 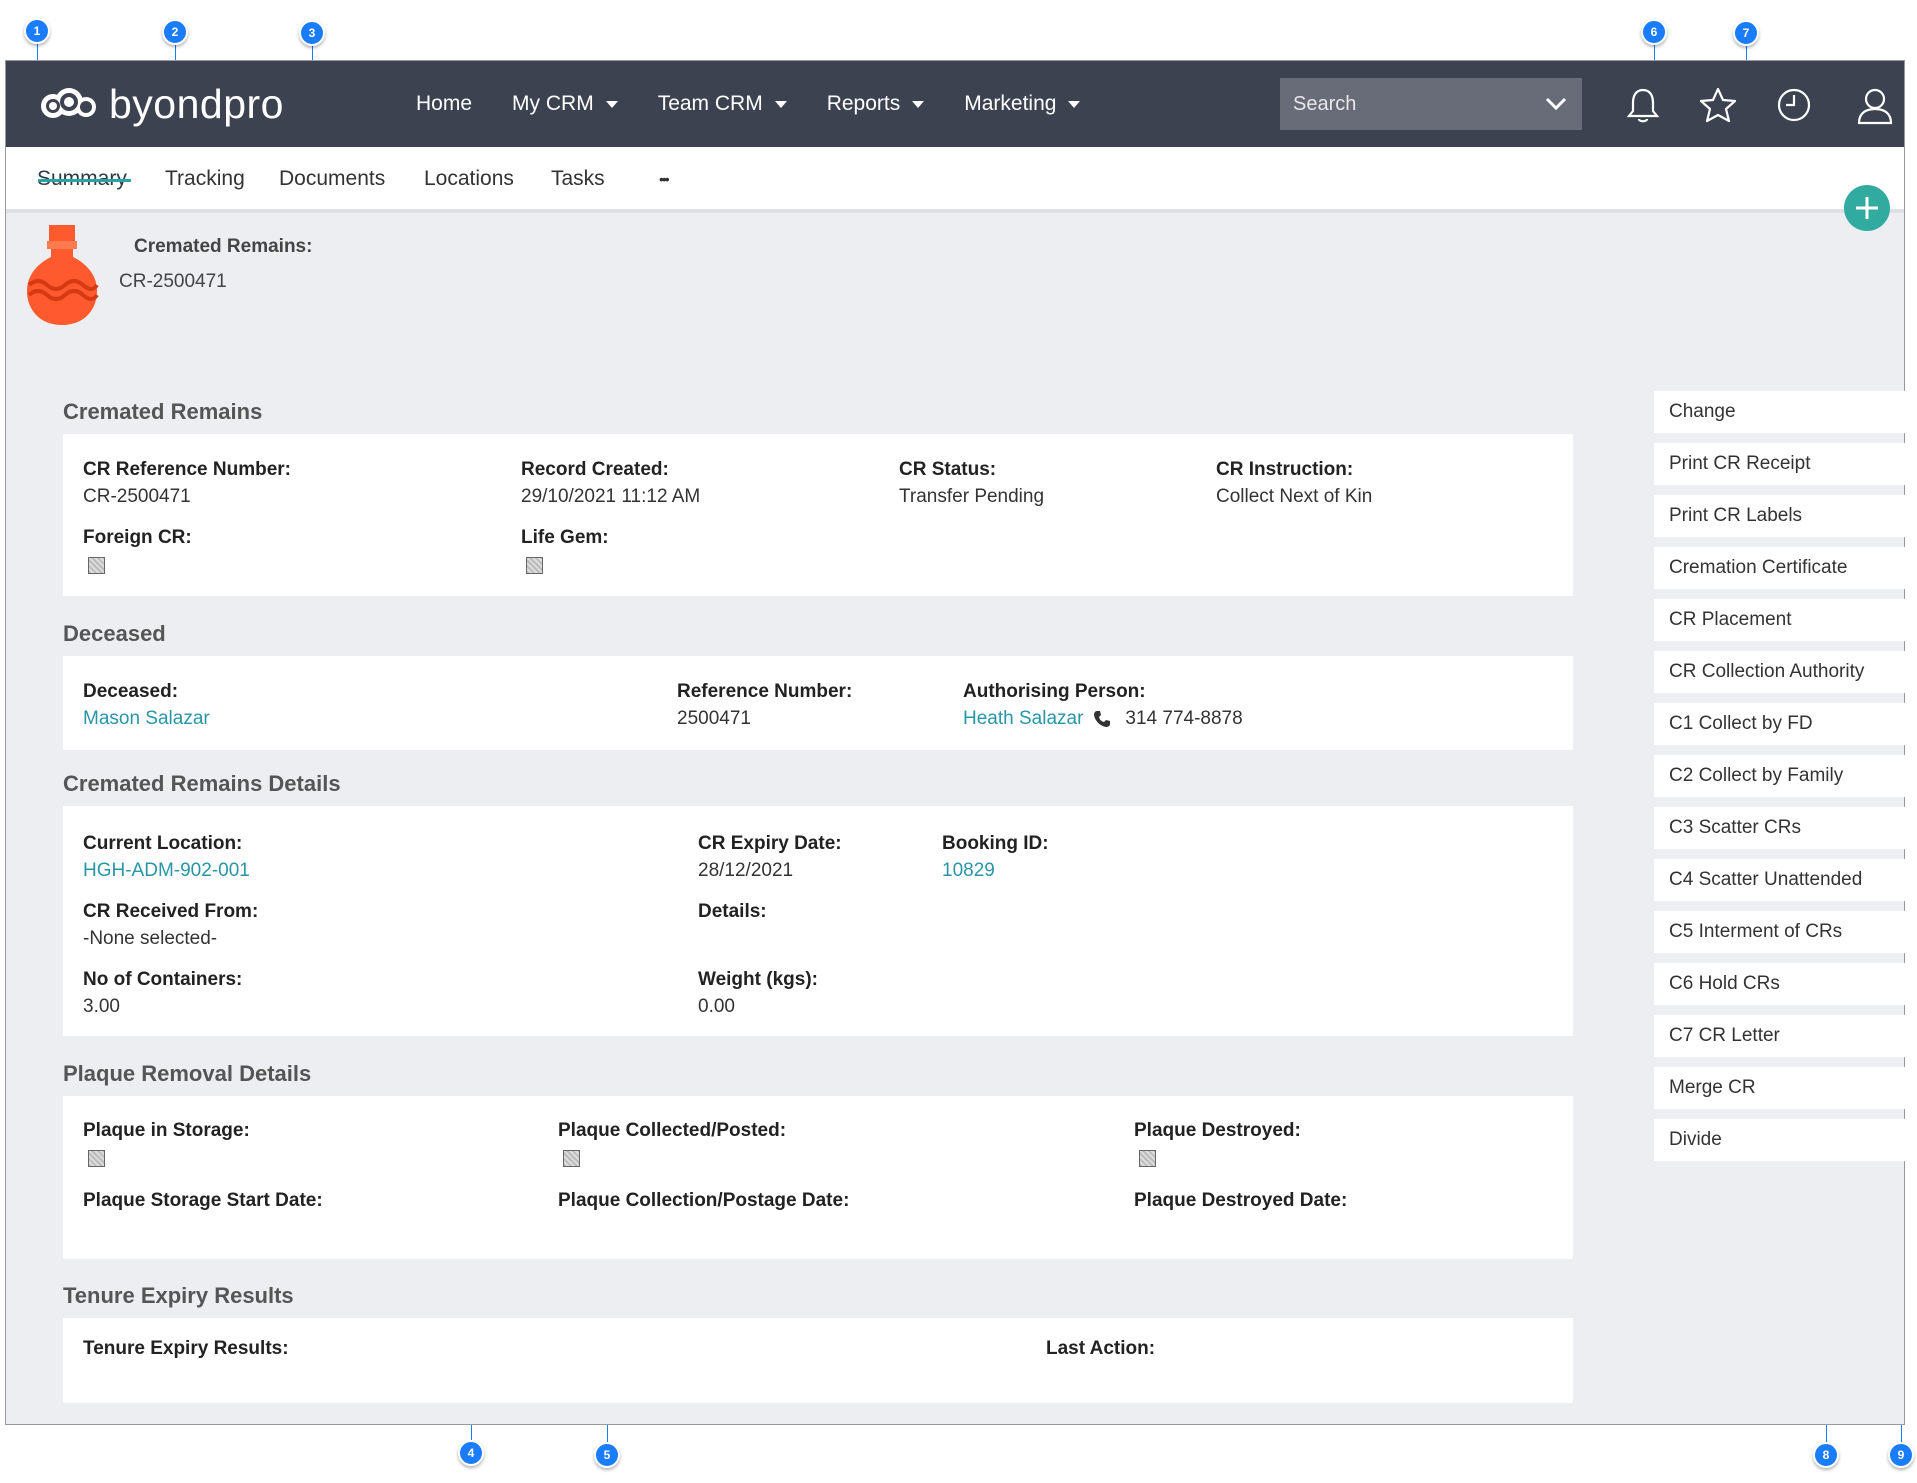 I want to click on action-c6-hold-crs: C6 Hold CRs, so click(x=1780, y=984).